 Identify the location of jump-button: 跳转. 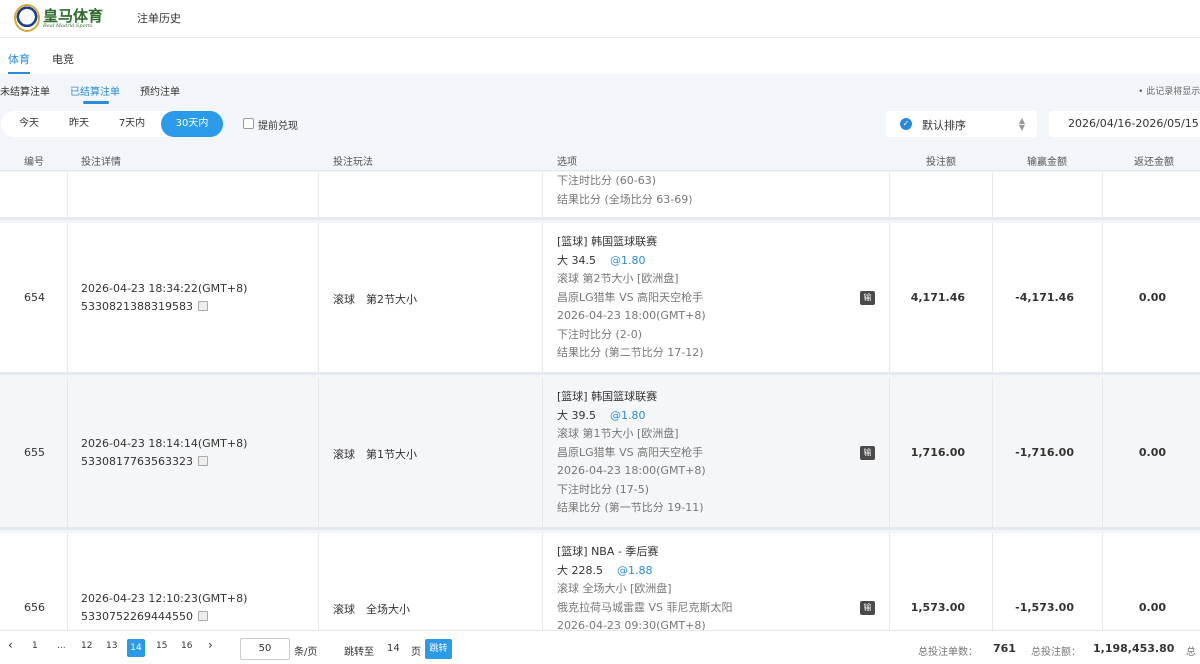
(438, 649).